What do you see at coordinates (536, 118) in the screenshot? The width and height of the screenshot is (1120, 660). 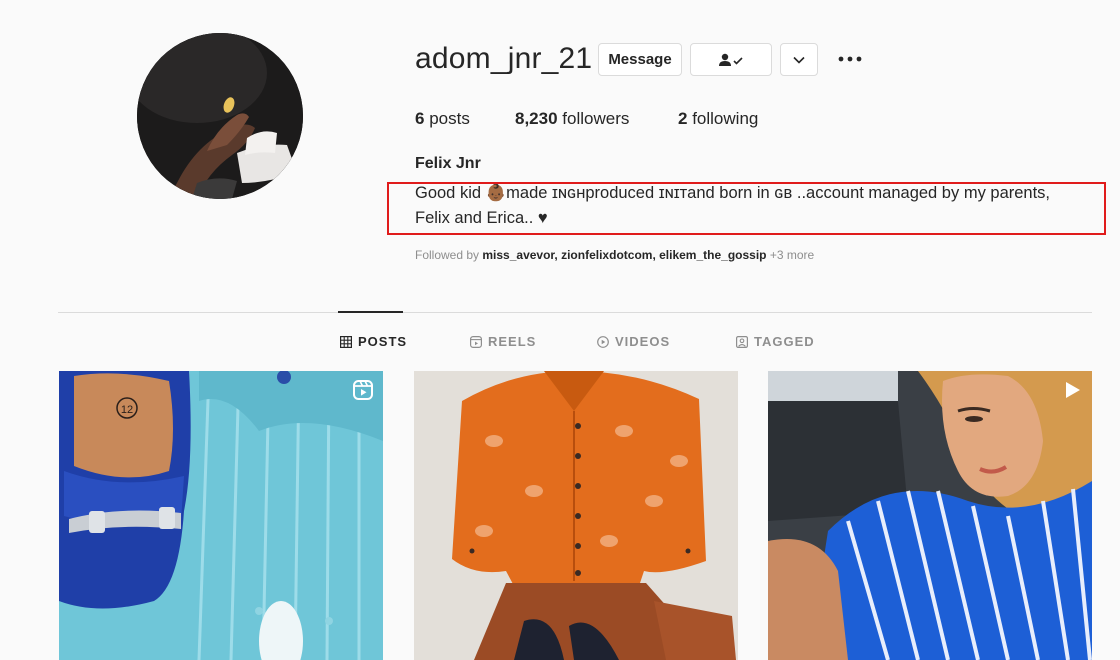 I see `followers-count: 8,230` at bounding box center [536, 118].